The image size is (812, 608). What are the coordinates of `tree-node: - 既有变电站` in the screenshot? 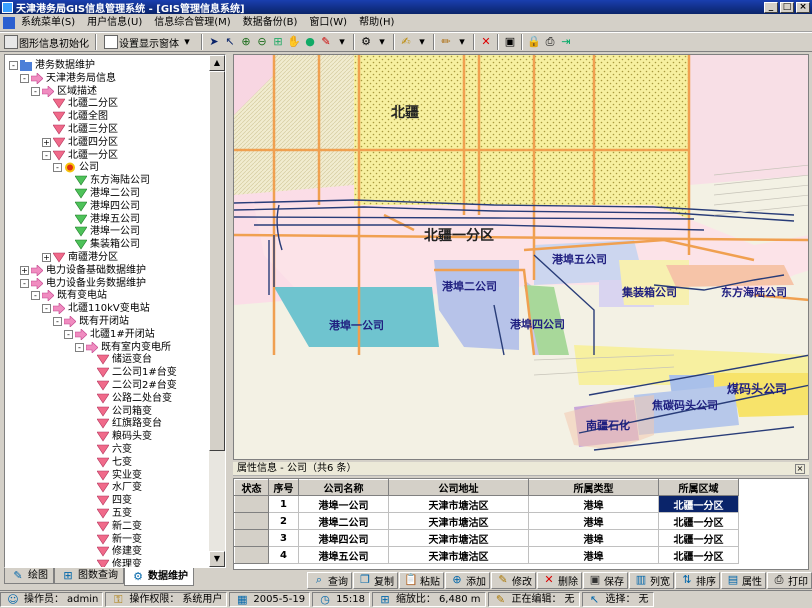 It's located at (69, 296).